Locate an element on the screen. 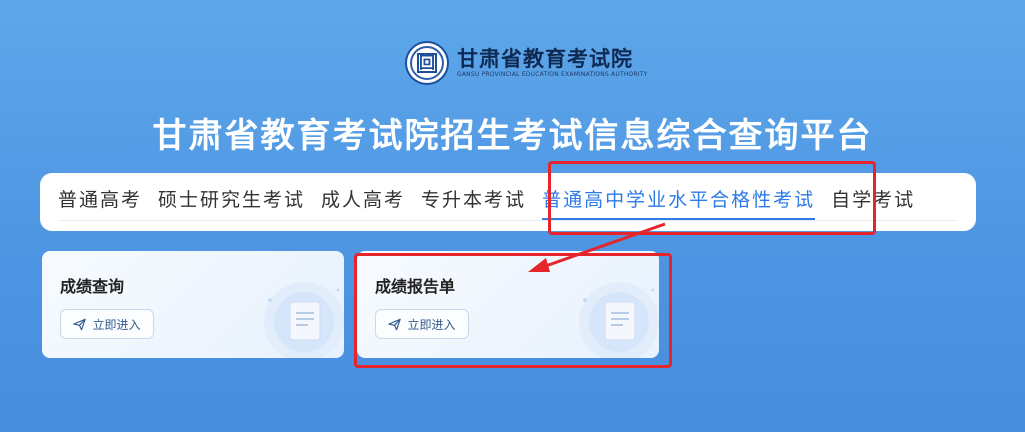 The width and height of the screenshot is (1025, 432). score-query-card: 成绩查询 立即进入 is located at coordinates (193, 304).